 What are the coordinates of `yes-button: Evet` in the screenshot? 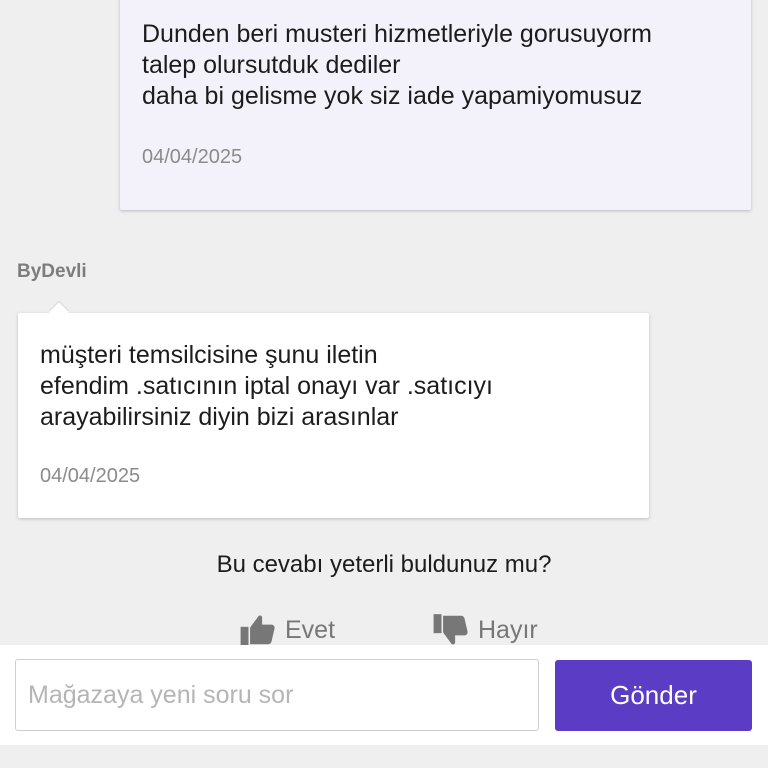 It's located at (287, 630).